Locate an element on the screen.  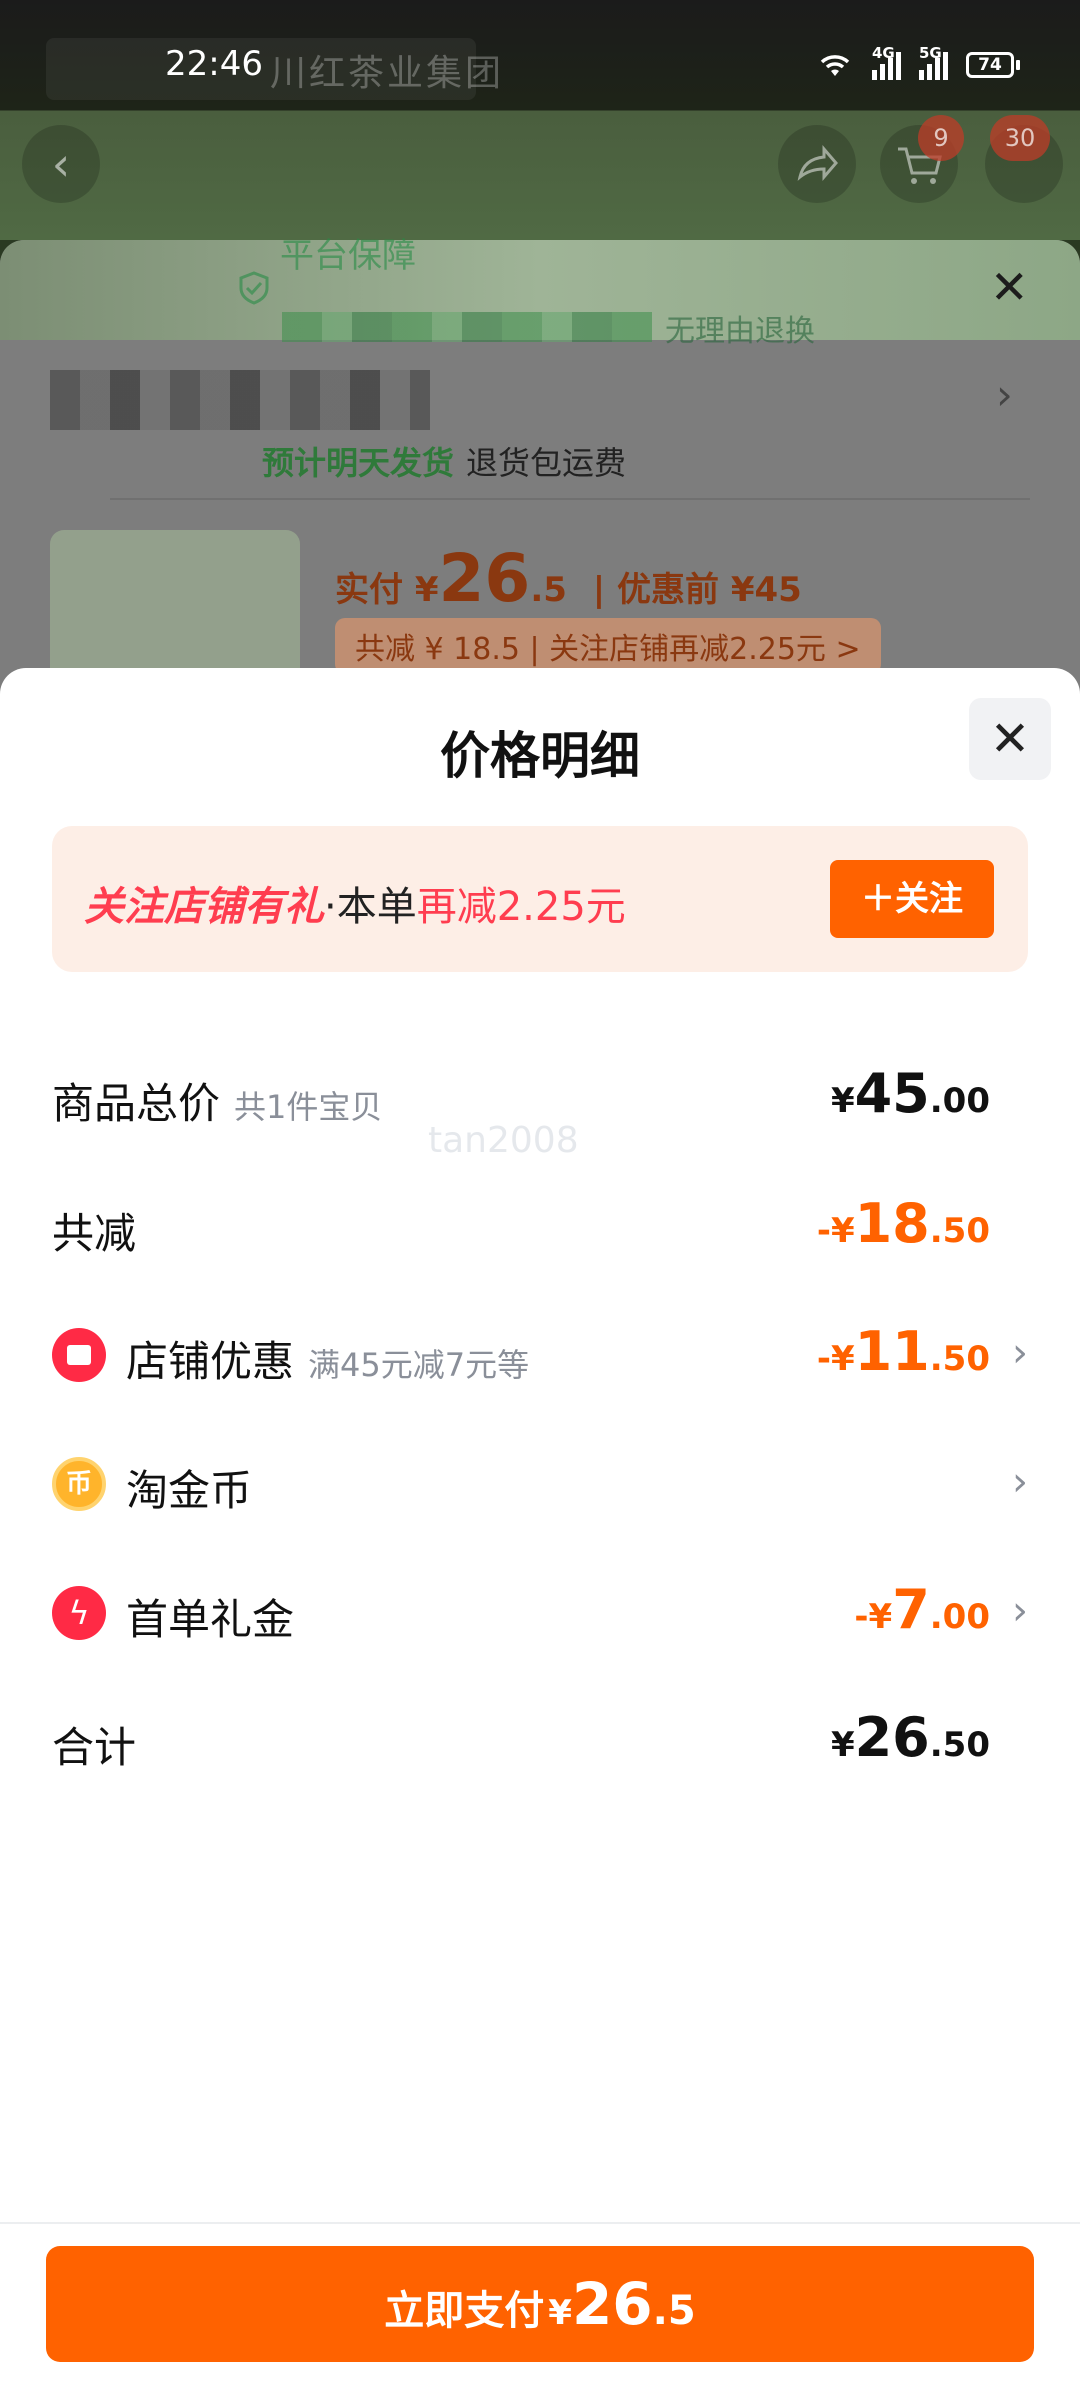
divider is located at coordinates (570, 499).